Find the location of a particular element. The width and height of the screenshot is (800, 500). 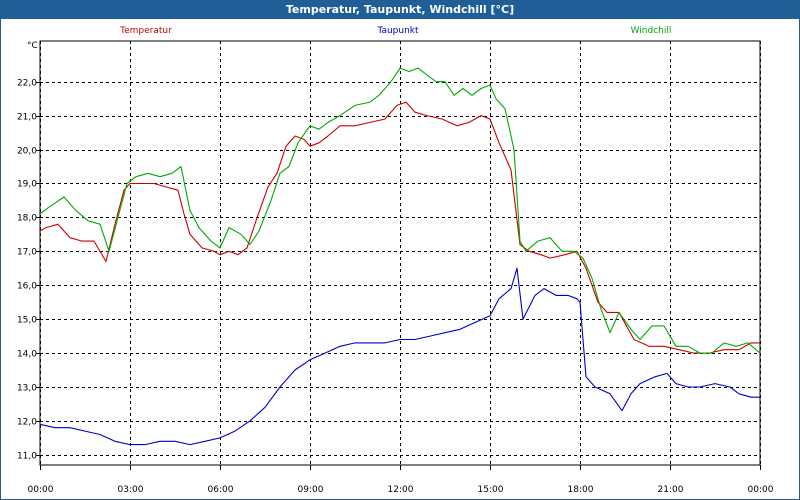

legend-temperatur: Temperatur is located at coordinates (145, 31).